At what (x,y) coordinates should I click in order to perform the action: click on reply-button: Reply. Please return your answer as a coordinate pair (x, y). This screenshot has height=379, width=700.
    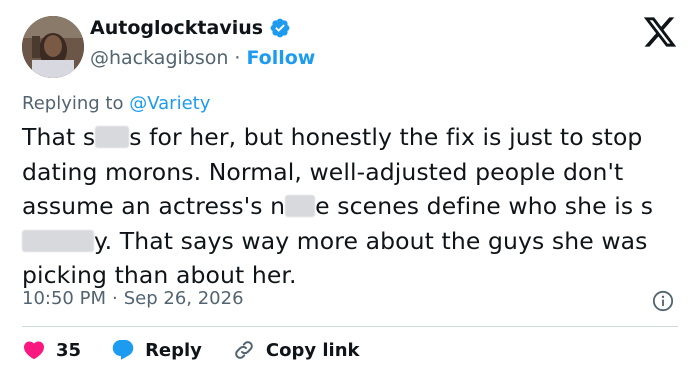
    Looking at the image, I should click on (156, 350).